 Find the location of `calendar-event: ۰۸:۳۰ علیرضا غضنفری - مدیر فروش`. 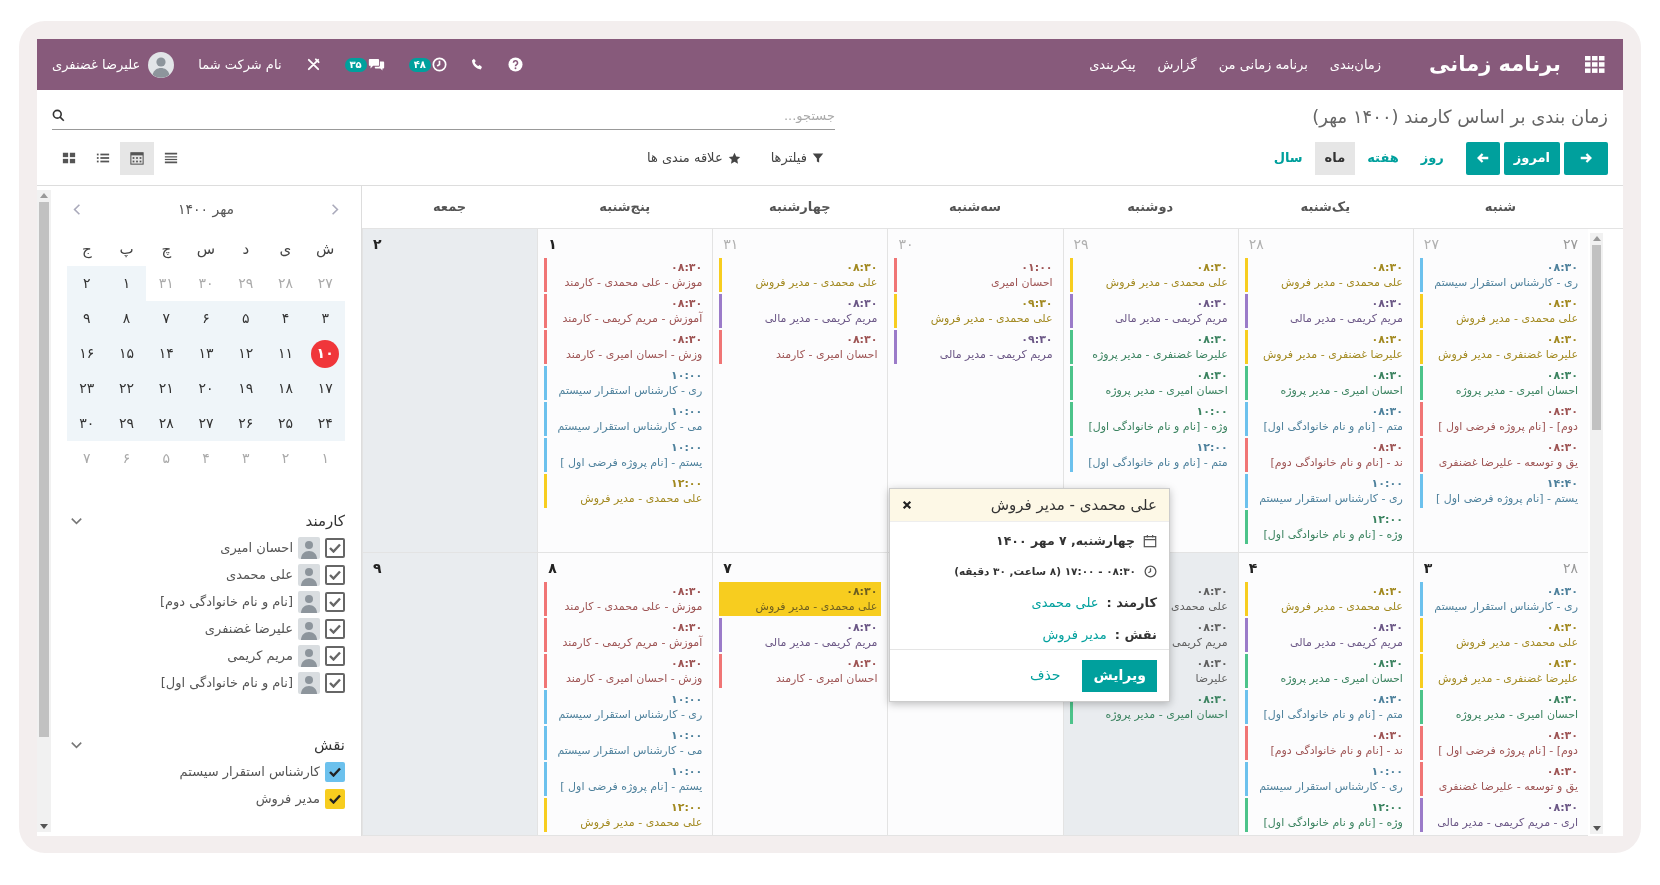

calendar-event: ۰۸:۳۰ علیرضا غضنفری - مدیر فروش is located at coordinates (1502, 671).